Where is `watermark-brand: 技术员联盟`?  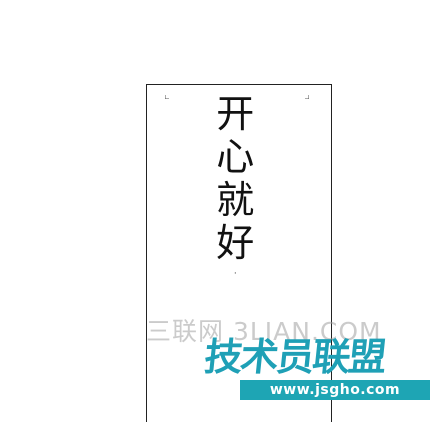
watermark-brand: 技术员联盟 is located at coordinates (294, 357).